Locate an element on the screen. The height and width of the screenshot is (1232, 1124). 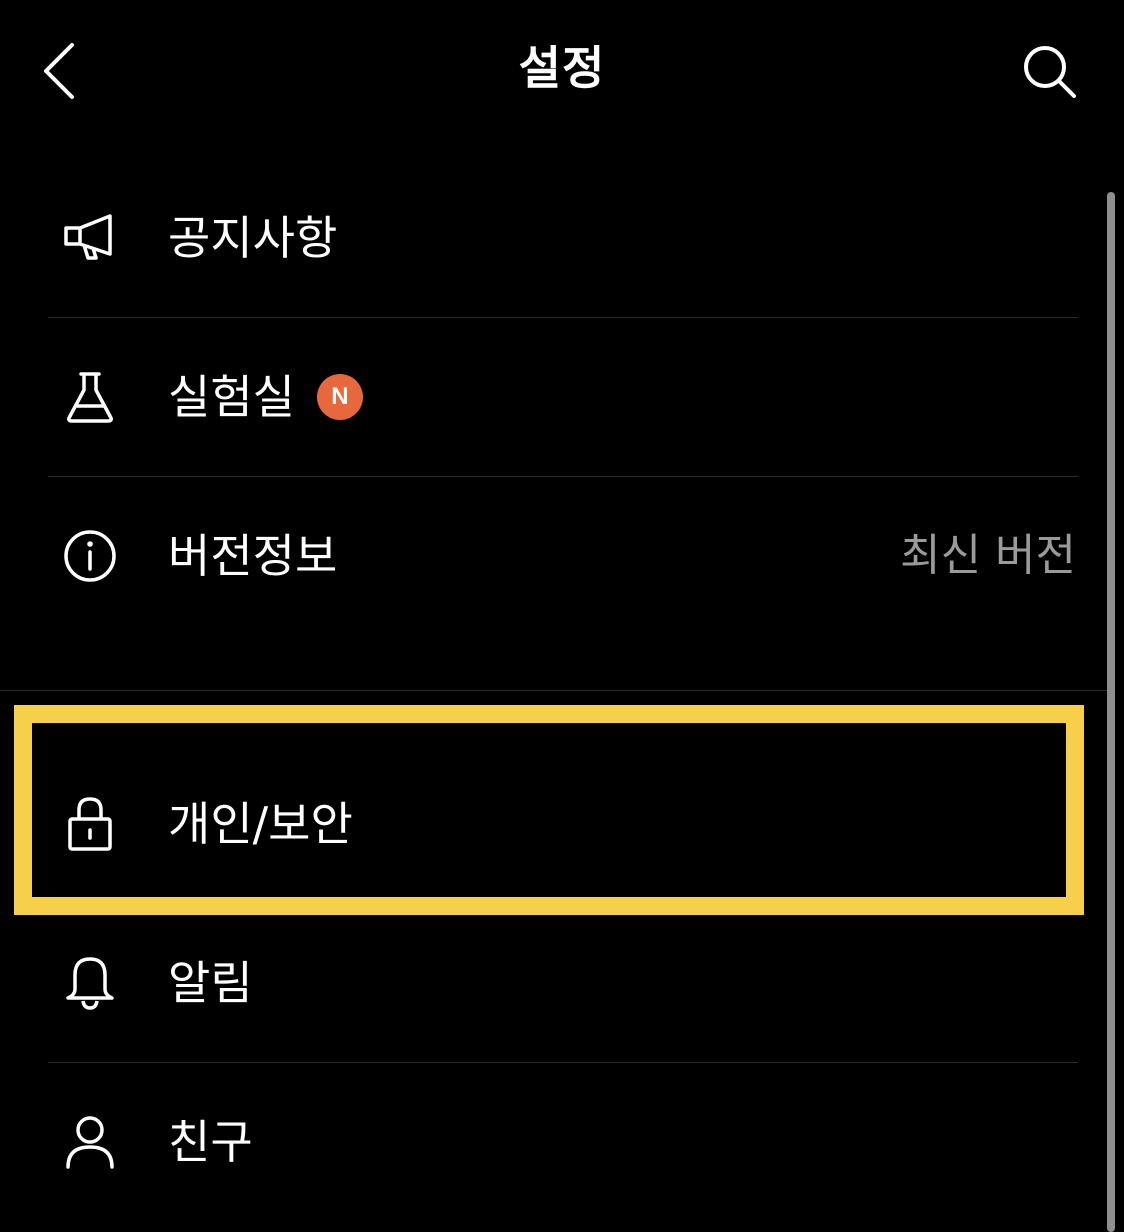
menu-item-label: 공지사항 is located at coordinates (253, 238).